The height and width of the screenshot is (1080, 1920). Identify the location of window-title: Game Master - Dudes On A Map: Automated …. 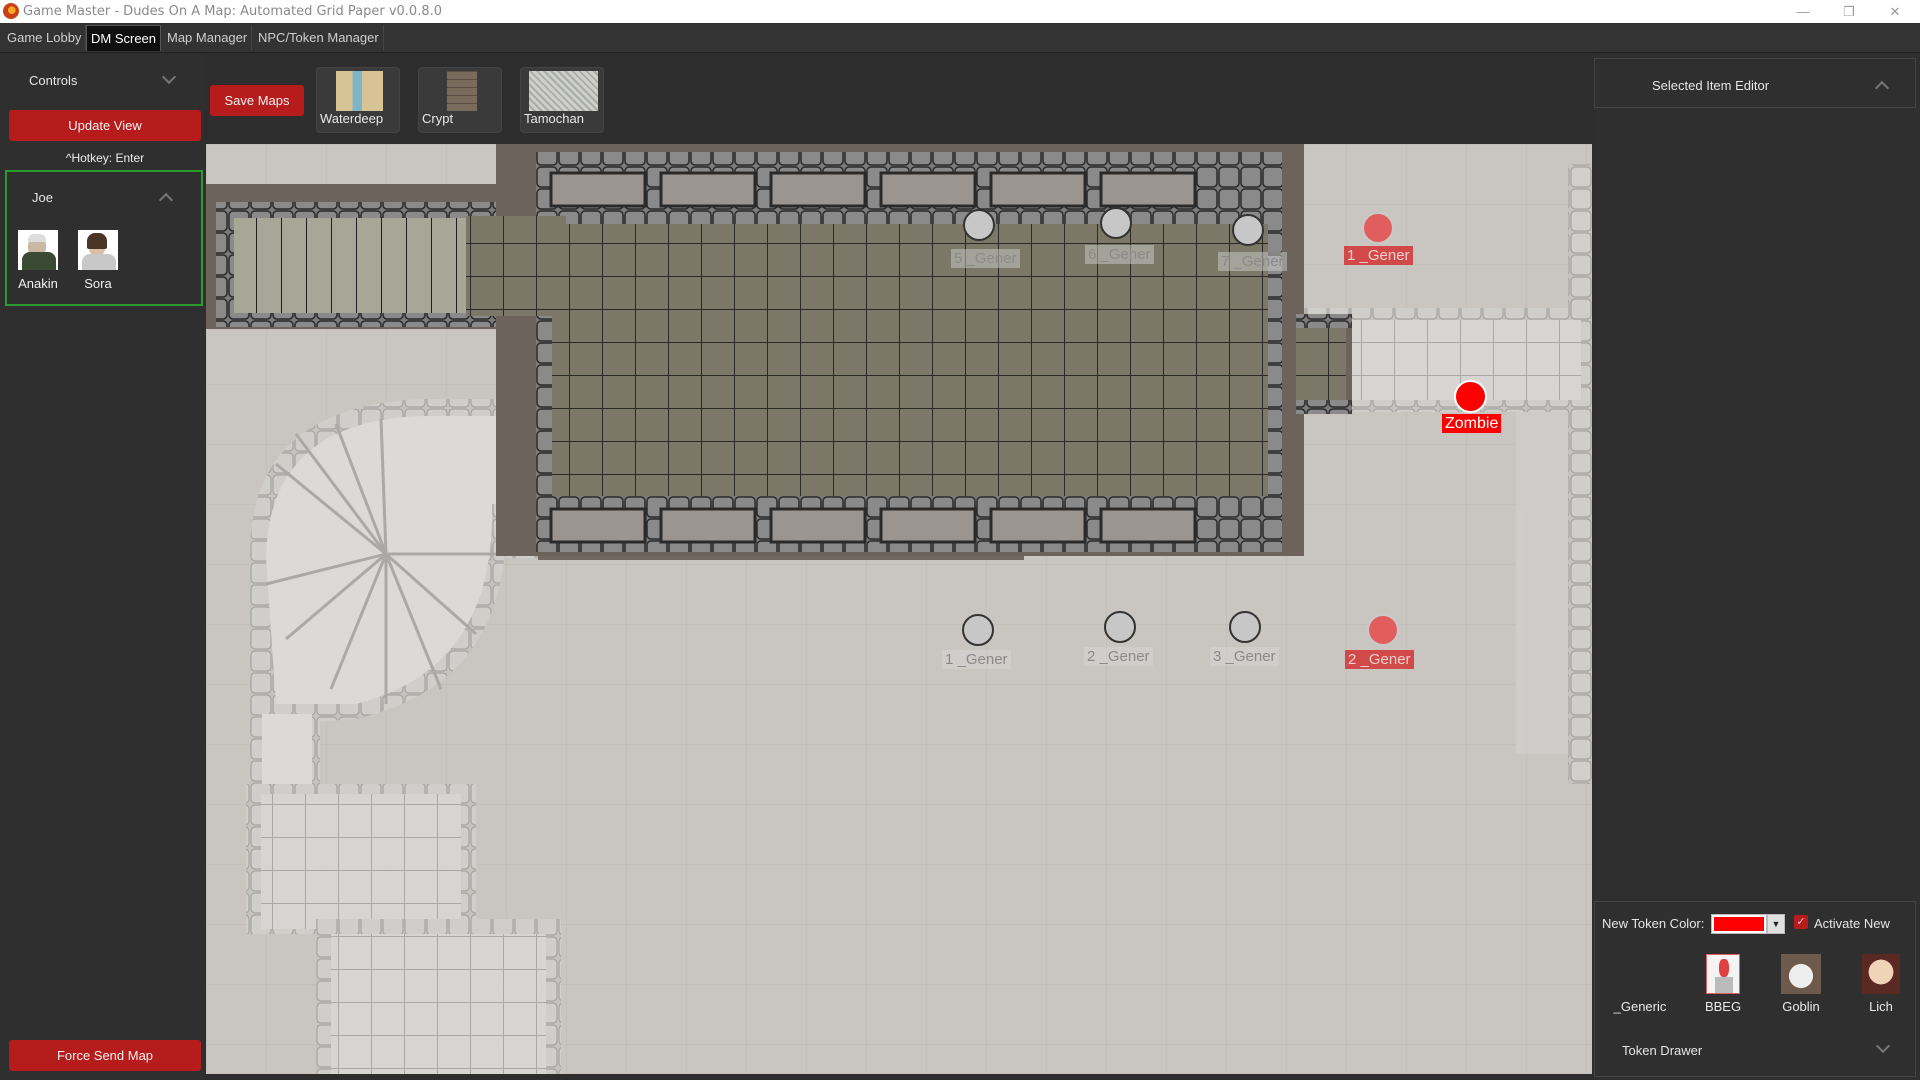
(232, 11).